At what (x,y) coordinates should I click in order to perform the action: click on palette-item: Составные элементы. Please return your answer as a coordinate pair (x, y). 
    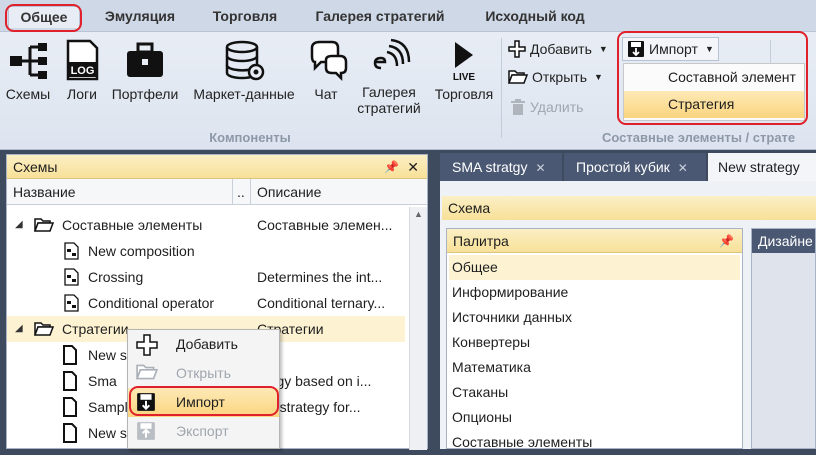
    Looking at the image, I should click on (594, 442).